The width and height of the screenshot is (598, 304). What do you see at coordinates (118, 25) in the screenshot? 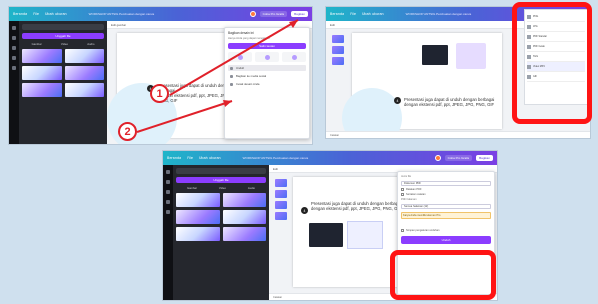
I see `toolbar-item: Edit gambar` at bounding box center [118, 25].